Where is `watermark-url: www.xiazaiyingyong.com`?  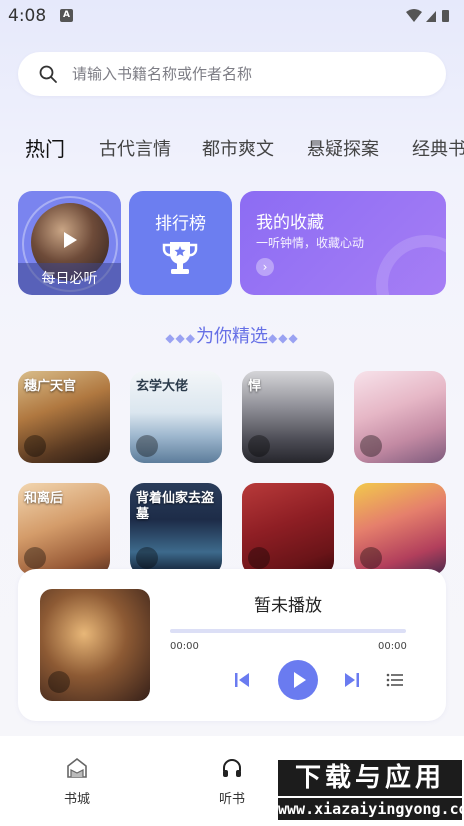
watermark-url: www.xiazaiyingyong.com is located at coordinates (371, 809).